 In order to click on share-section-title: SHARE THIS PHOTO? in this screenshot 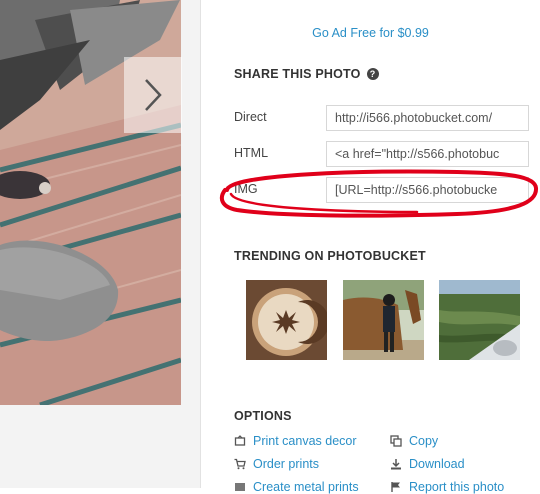, I will do `click(306, 74)`.